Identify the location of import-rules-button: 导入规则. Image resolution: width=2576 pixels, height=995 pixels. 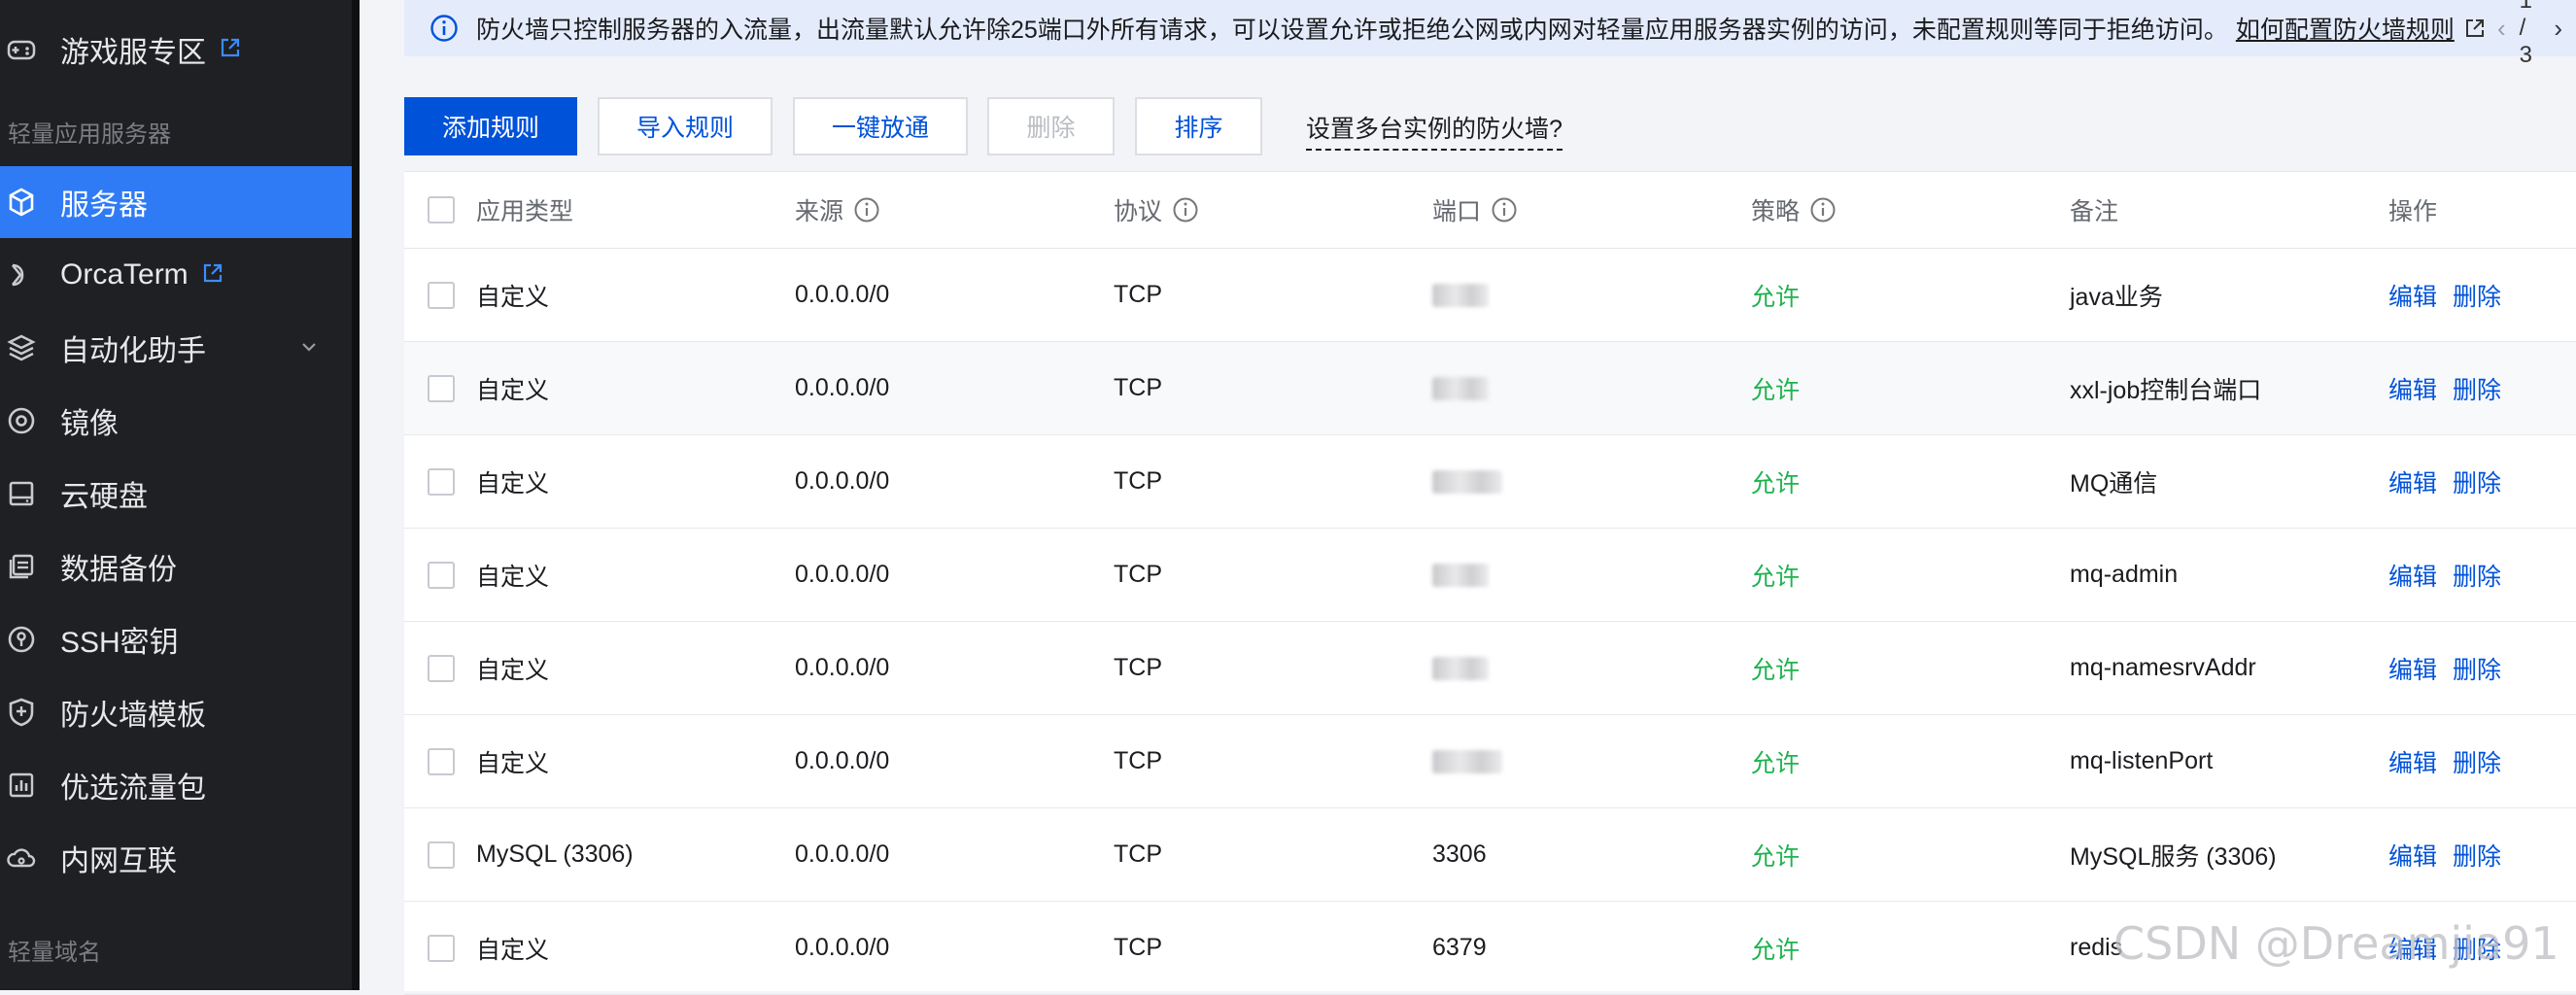
(685, 126).